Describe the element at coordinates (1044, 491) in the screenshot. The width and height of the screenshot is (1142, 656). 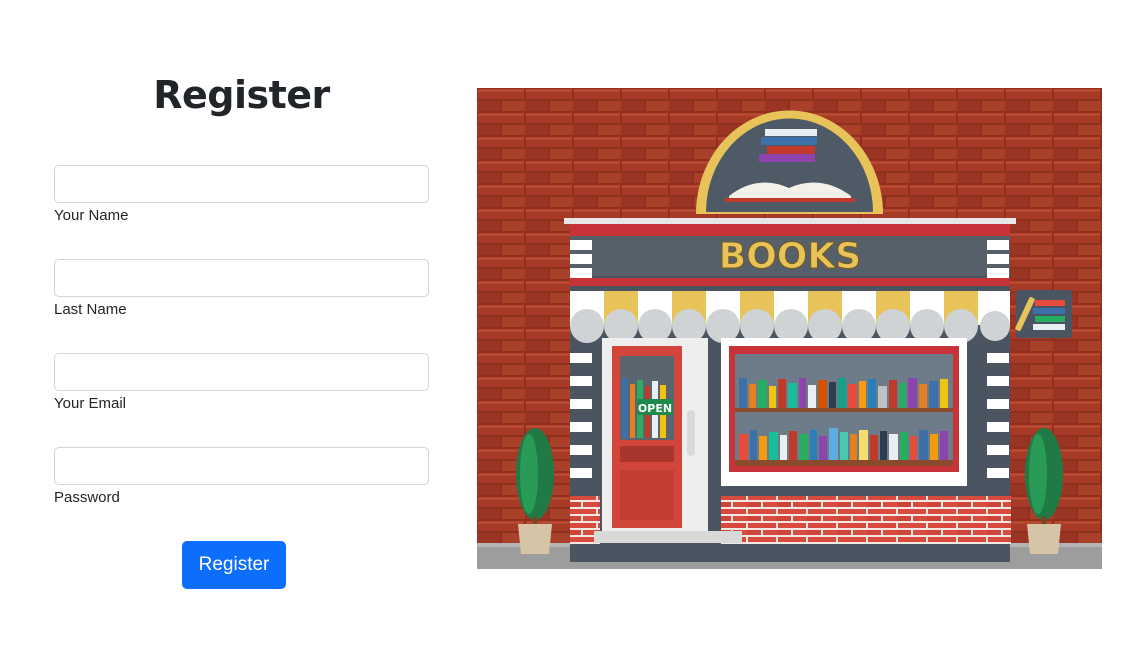
I see `right-plant` at that location.